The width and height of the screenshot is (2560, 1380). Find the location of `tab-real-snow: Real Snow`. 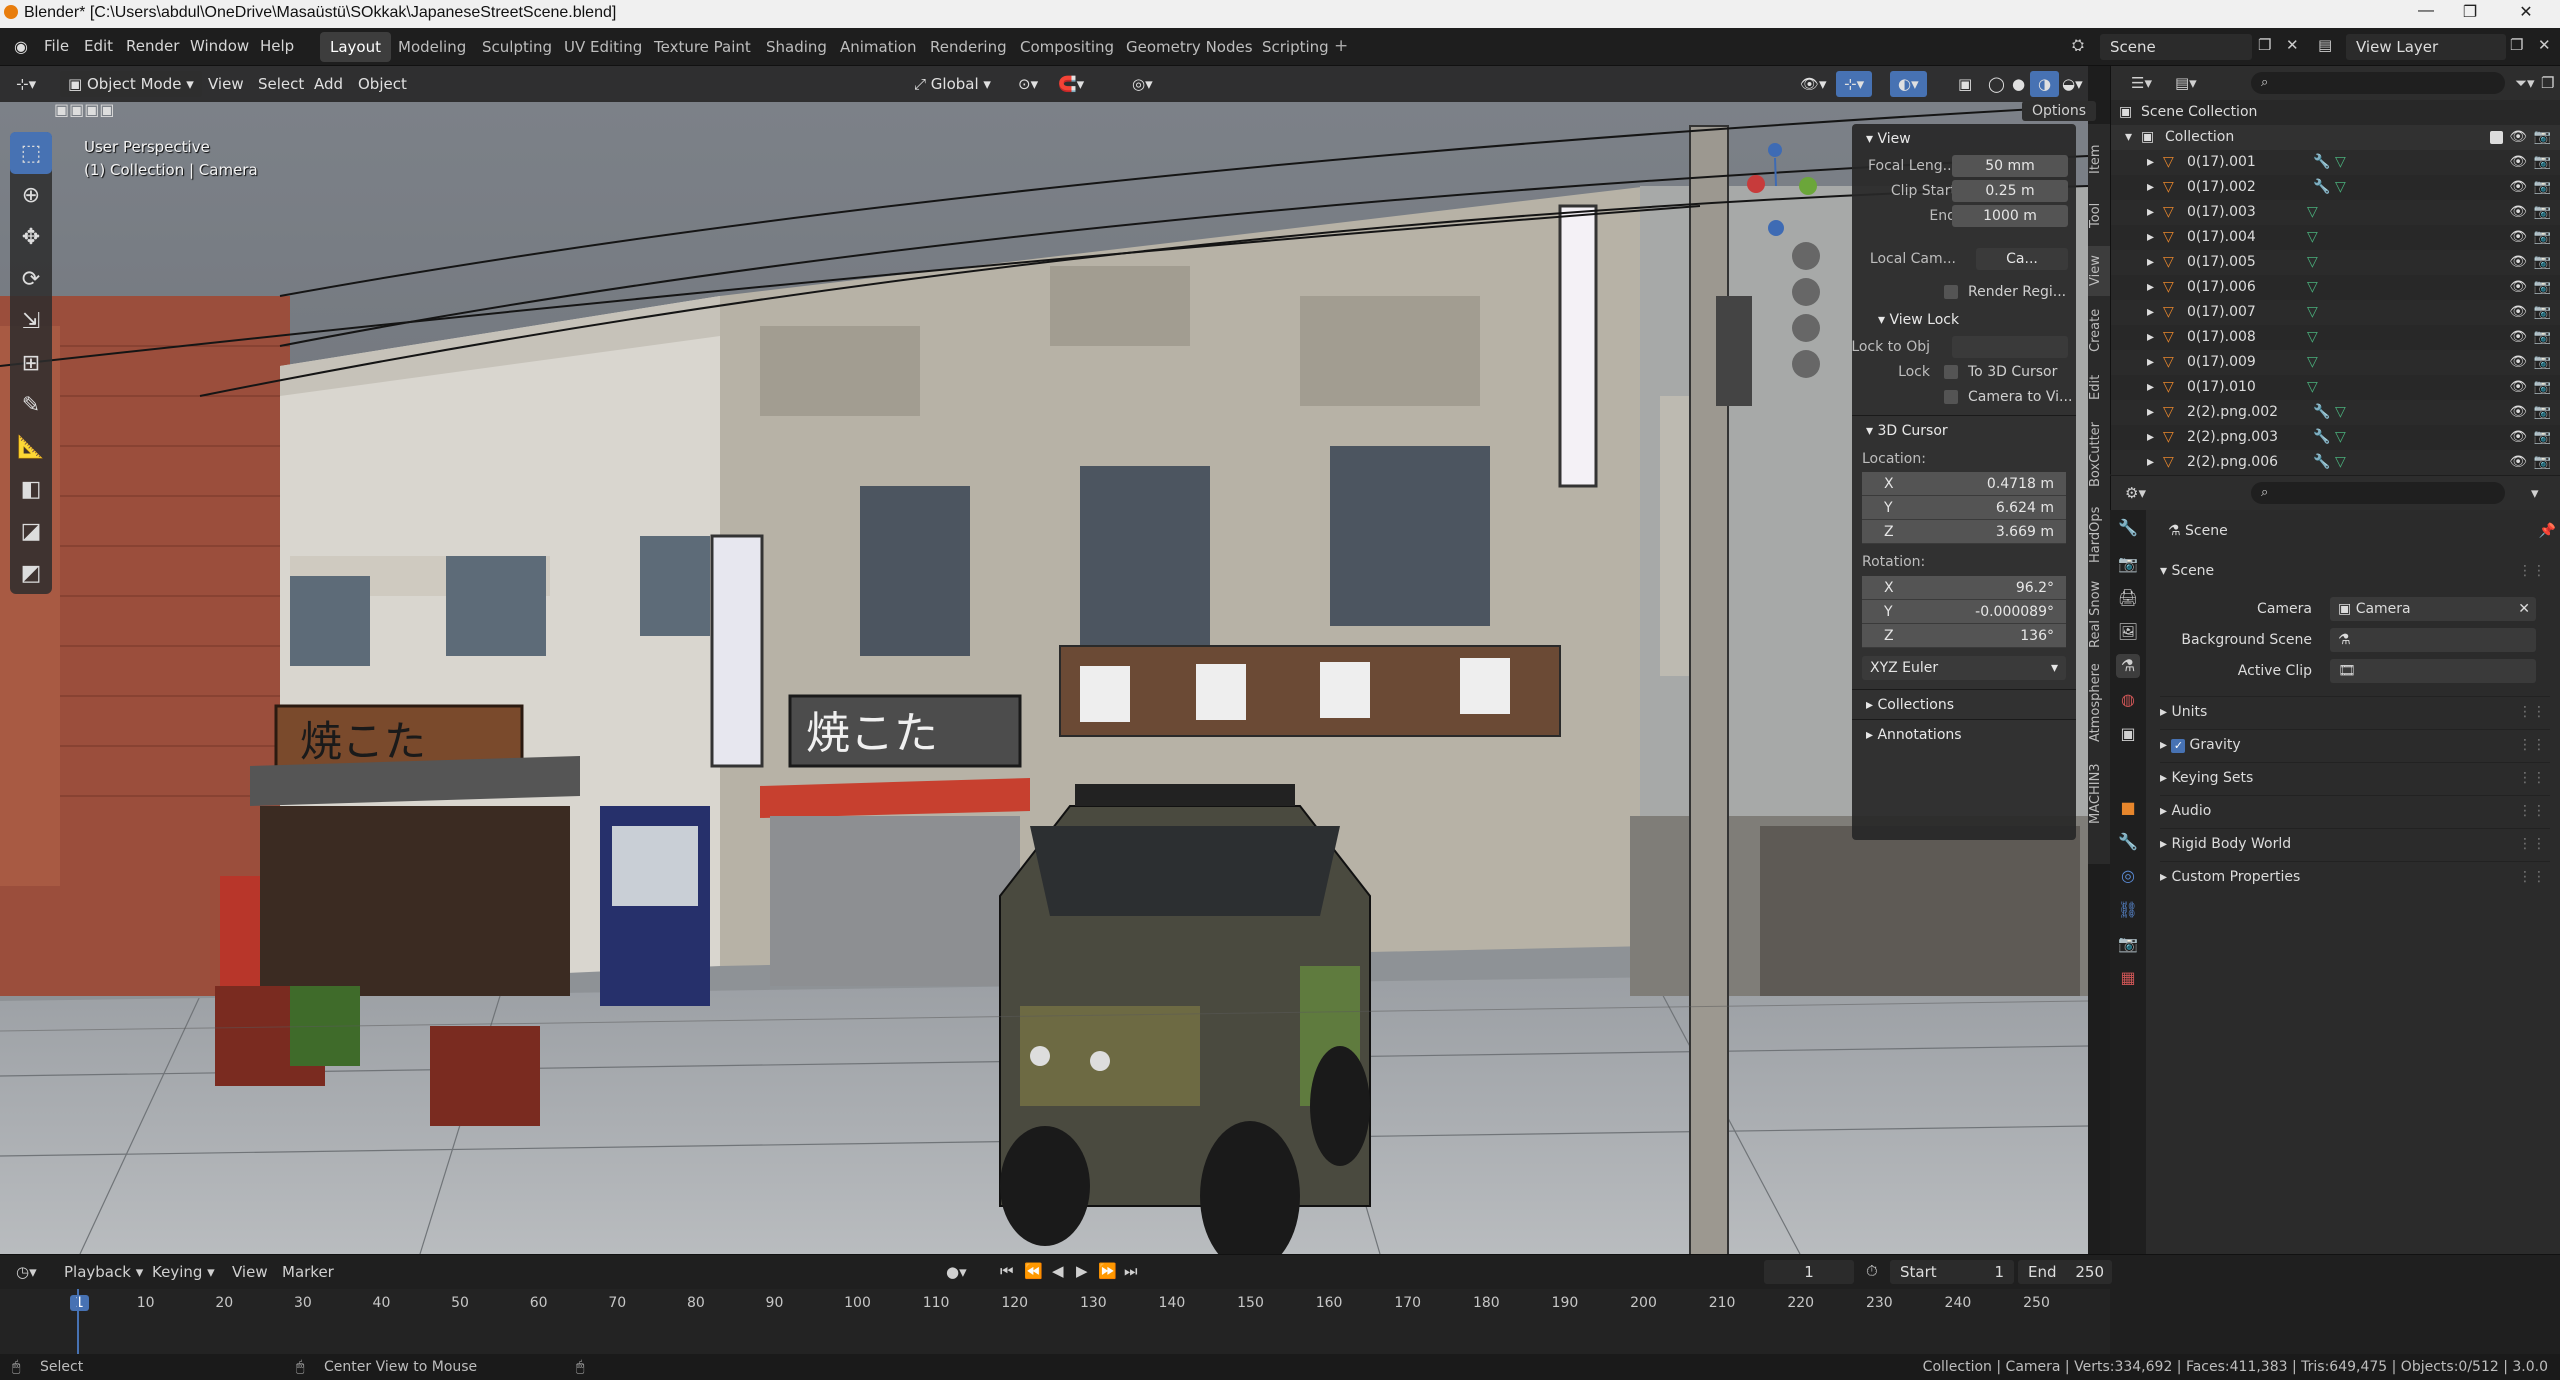

tab-real-snow: Real Snow is located at coordinates (2099, 614).